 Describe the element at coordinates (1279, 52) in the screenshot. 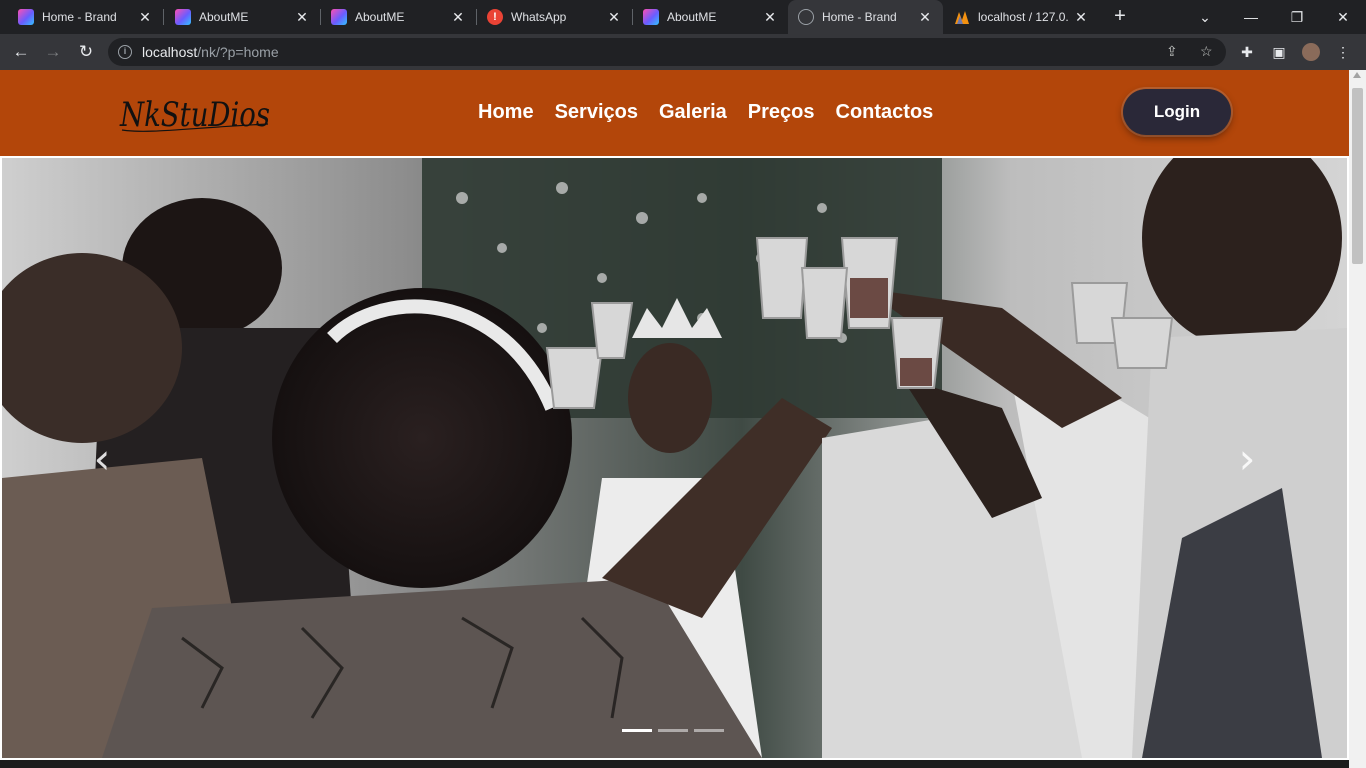

I see `side-panel-icon: ▣` at that location.